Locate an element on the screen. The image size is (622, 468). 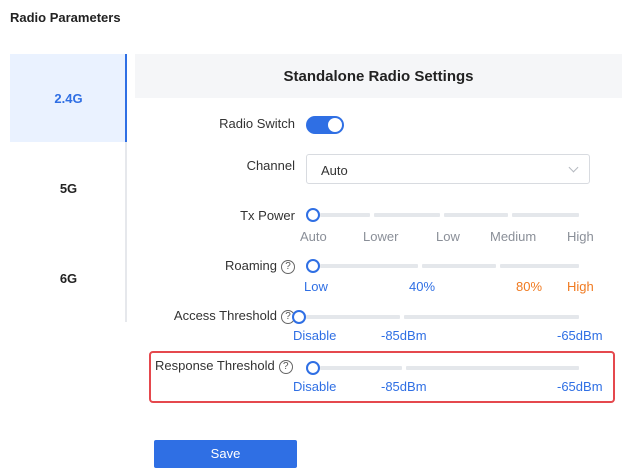
tx-power-slider-handle is located at coordinates (313, 215).